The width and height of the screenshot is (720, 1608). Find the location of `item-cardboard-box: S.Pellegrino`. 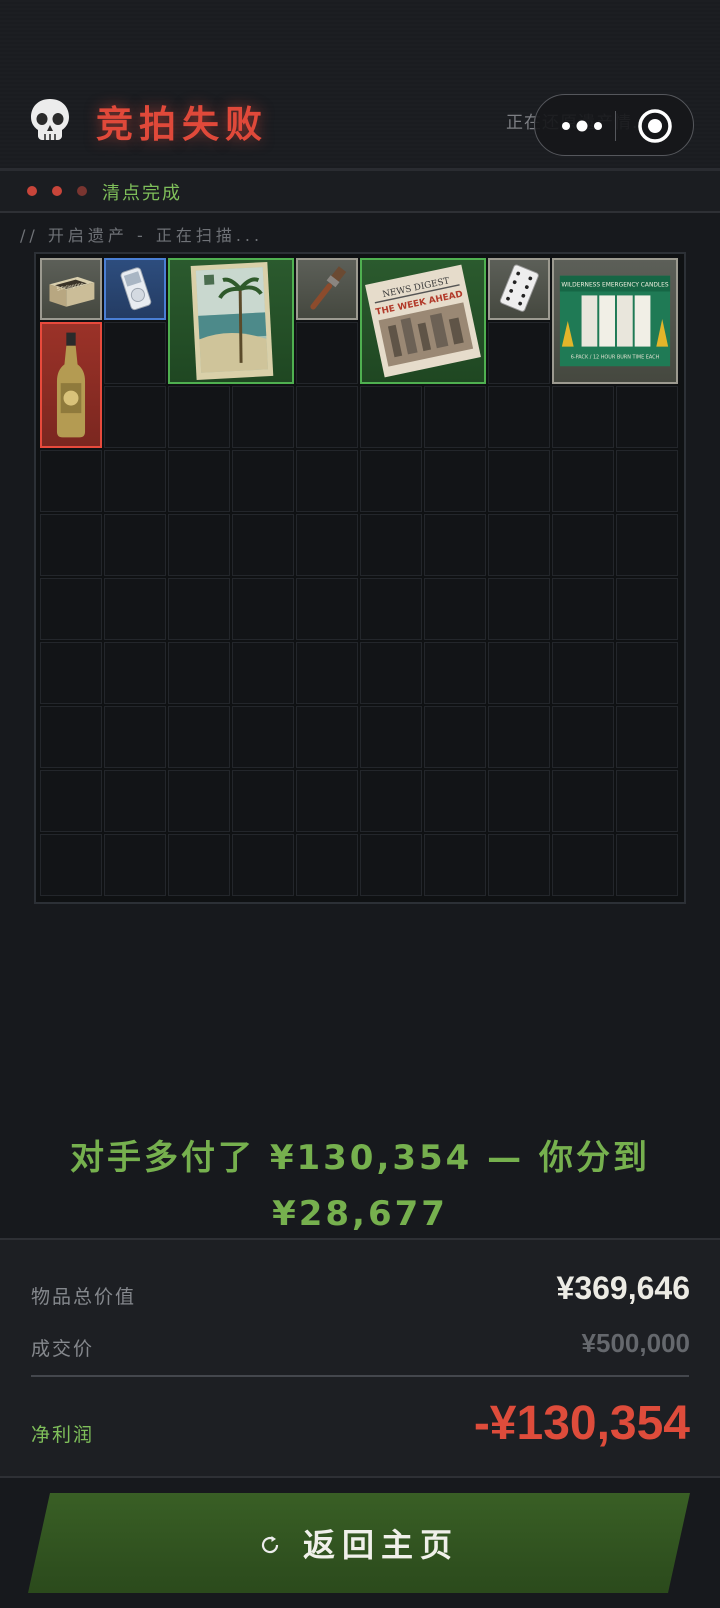

item-cardboard-box: S.Pellegrino is located at coordinates (71, 289).